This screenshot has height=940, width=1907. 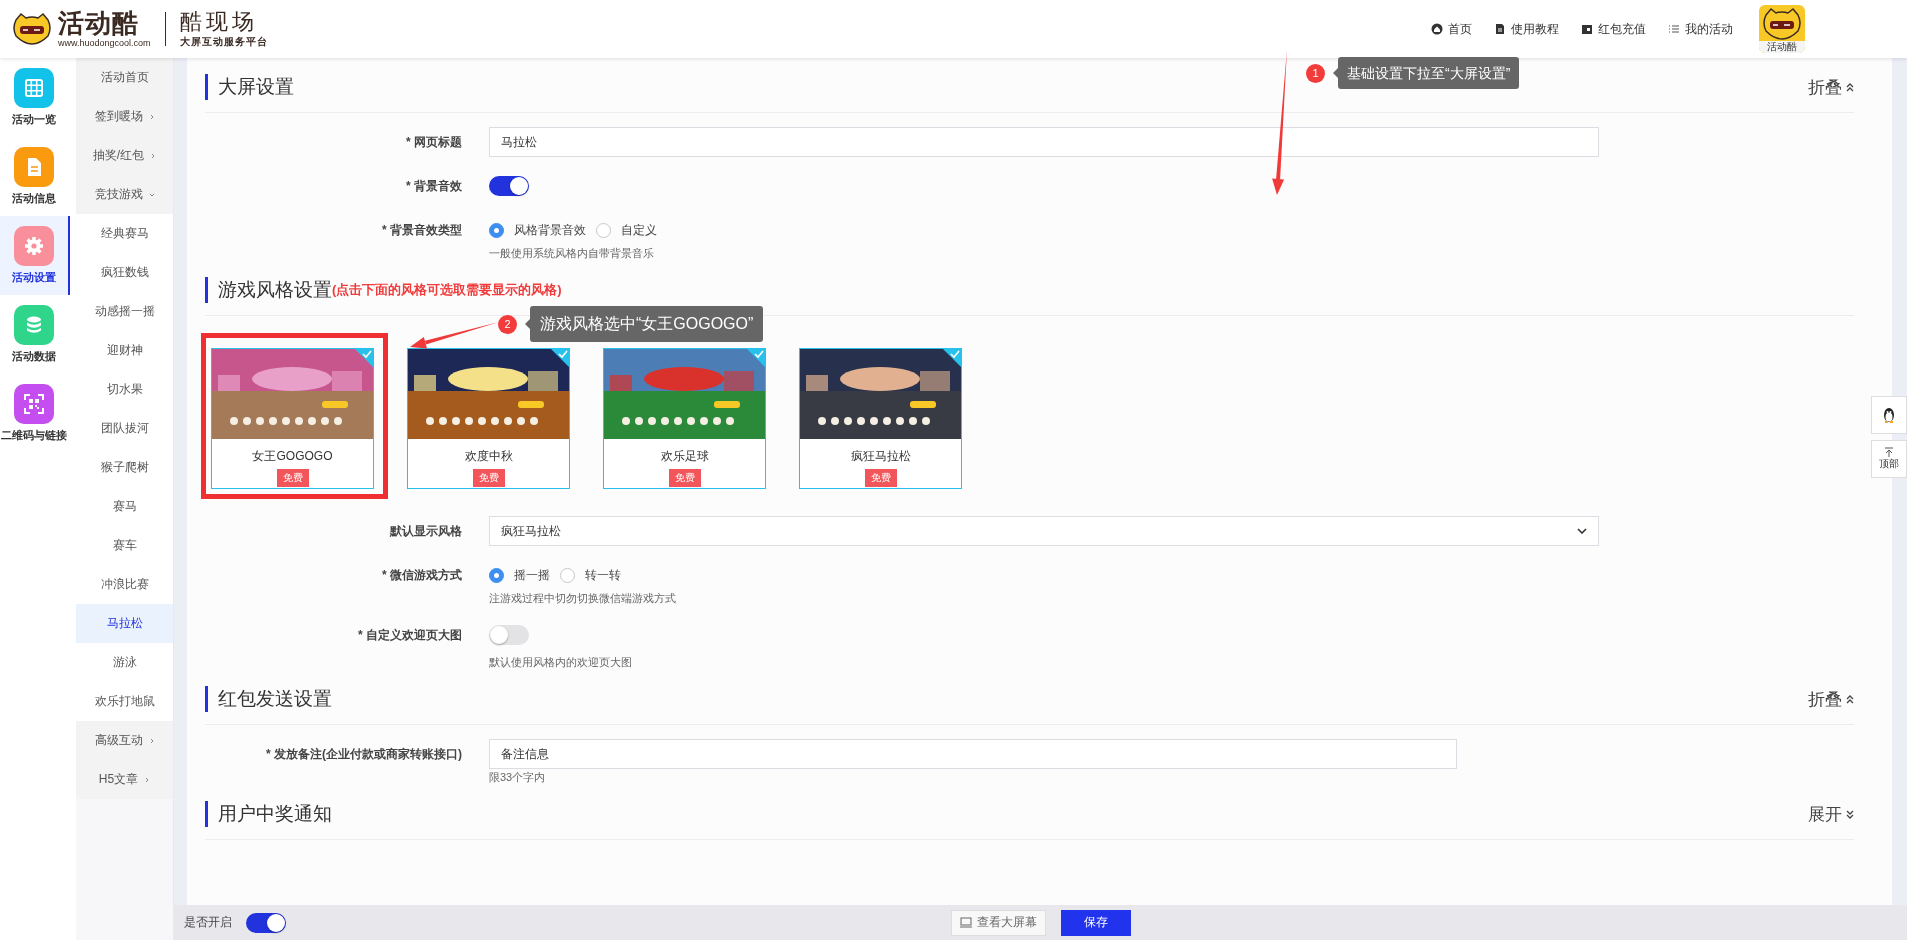 I want to click on menu-label: 欢乐打地鼠, so click(x=124, y=701).